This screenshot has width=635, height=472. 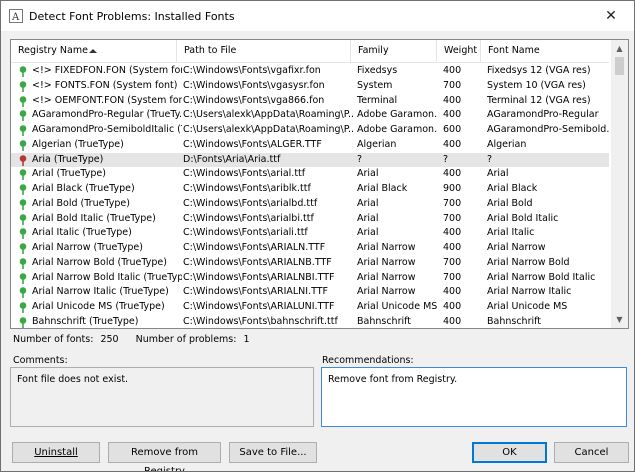 What do you see at coordinates (545, 51) in the screenshot?
I see `column-font-name: Font Name` at bounding box center [545, 51].